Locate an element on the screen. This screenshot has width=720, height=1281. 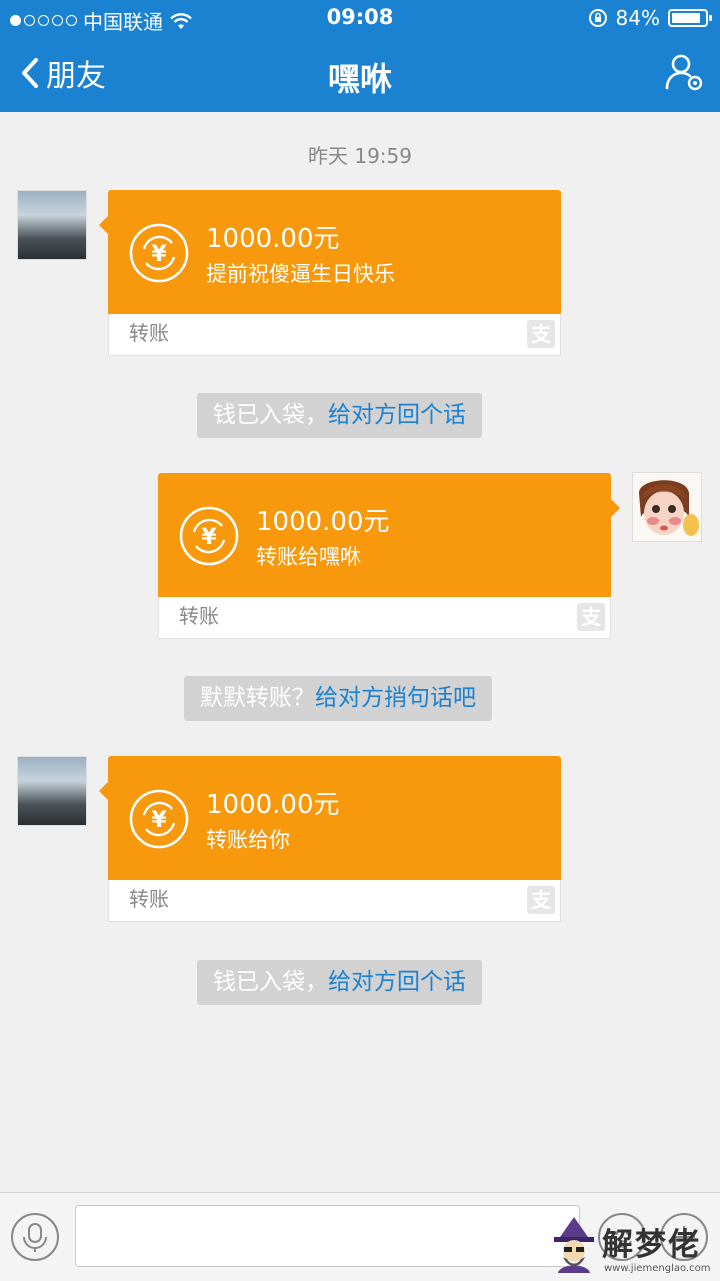
battery-icon is located at coordinates (690, 18).